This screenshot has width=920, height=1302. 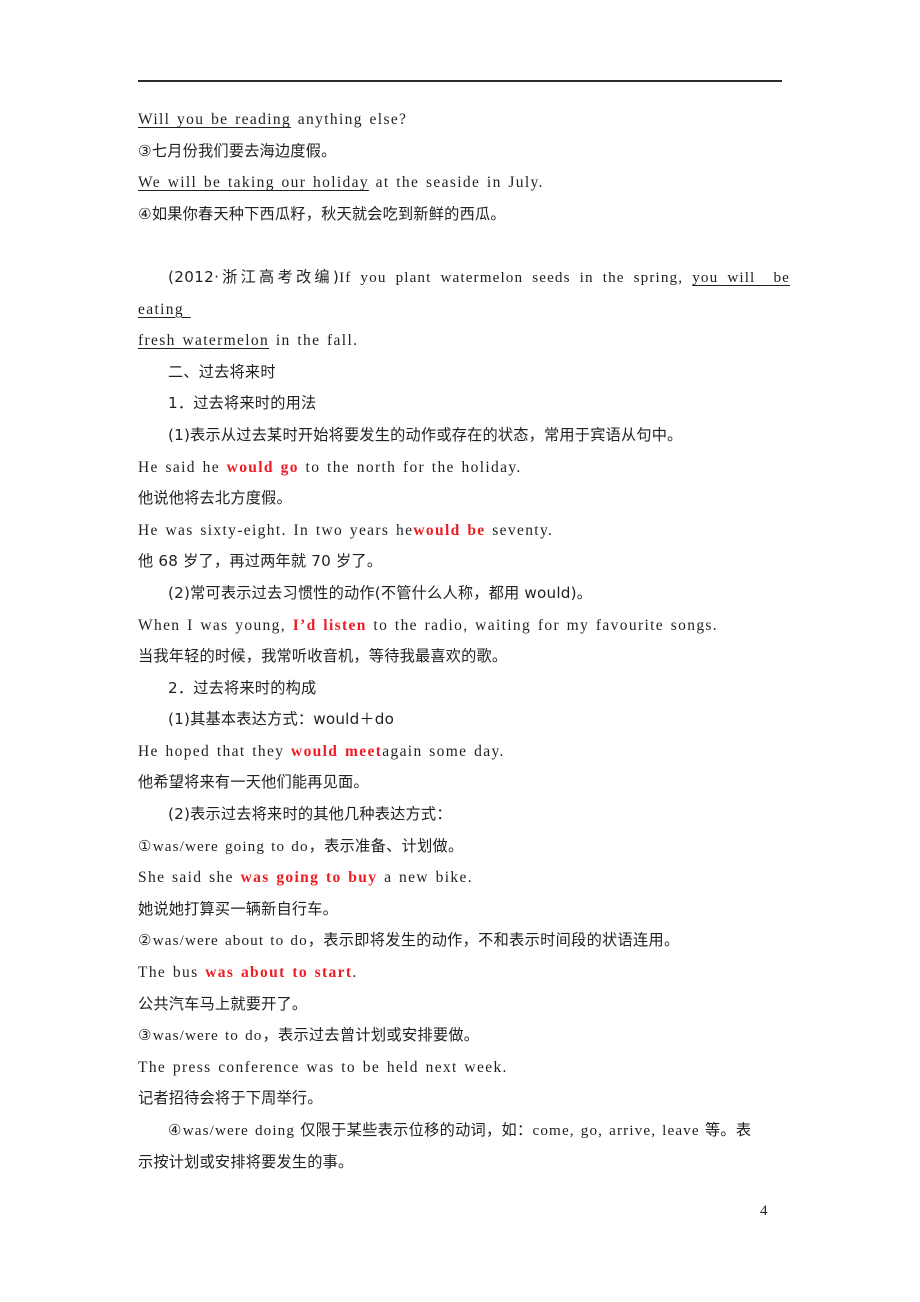 I want to click on text-line: ③was/were to do，表示过去曾计划或安排要做。, so click(x=464, y=1036).